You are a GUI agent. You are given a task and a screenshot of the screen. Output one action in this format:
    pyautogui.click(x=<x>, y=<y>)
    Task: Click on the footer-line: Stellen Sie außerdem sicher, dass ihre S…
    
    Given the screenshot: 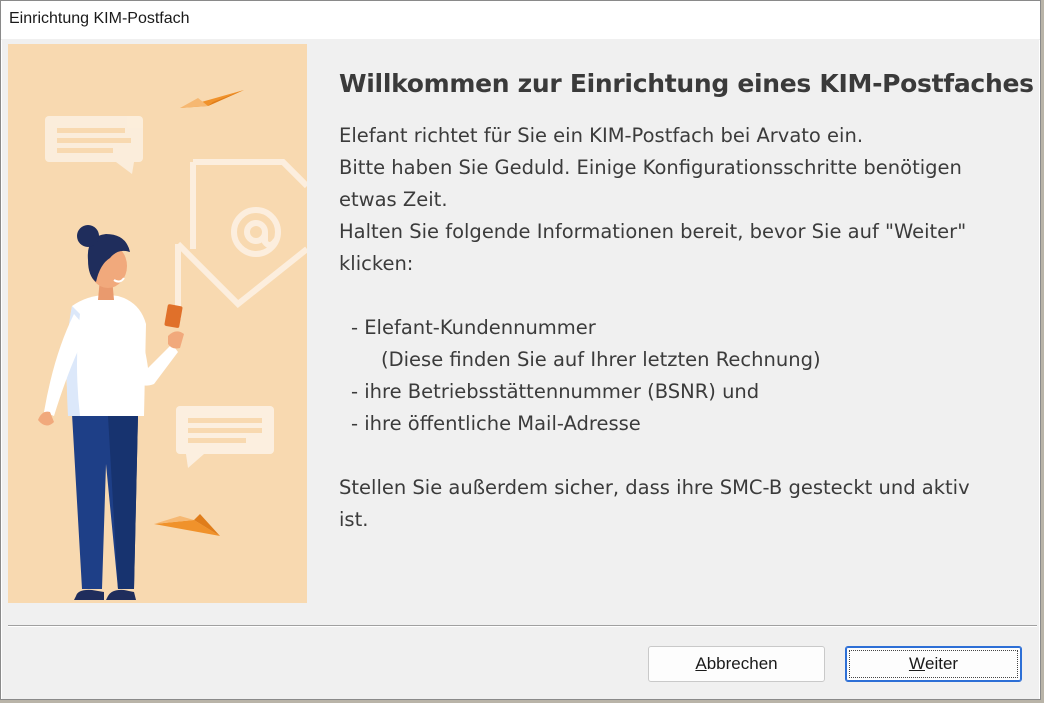 What is the action you would take?
    pyautogui.click(x=654, y=487)
    